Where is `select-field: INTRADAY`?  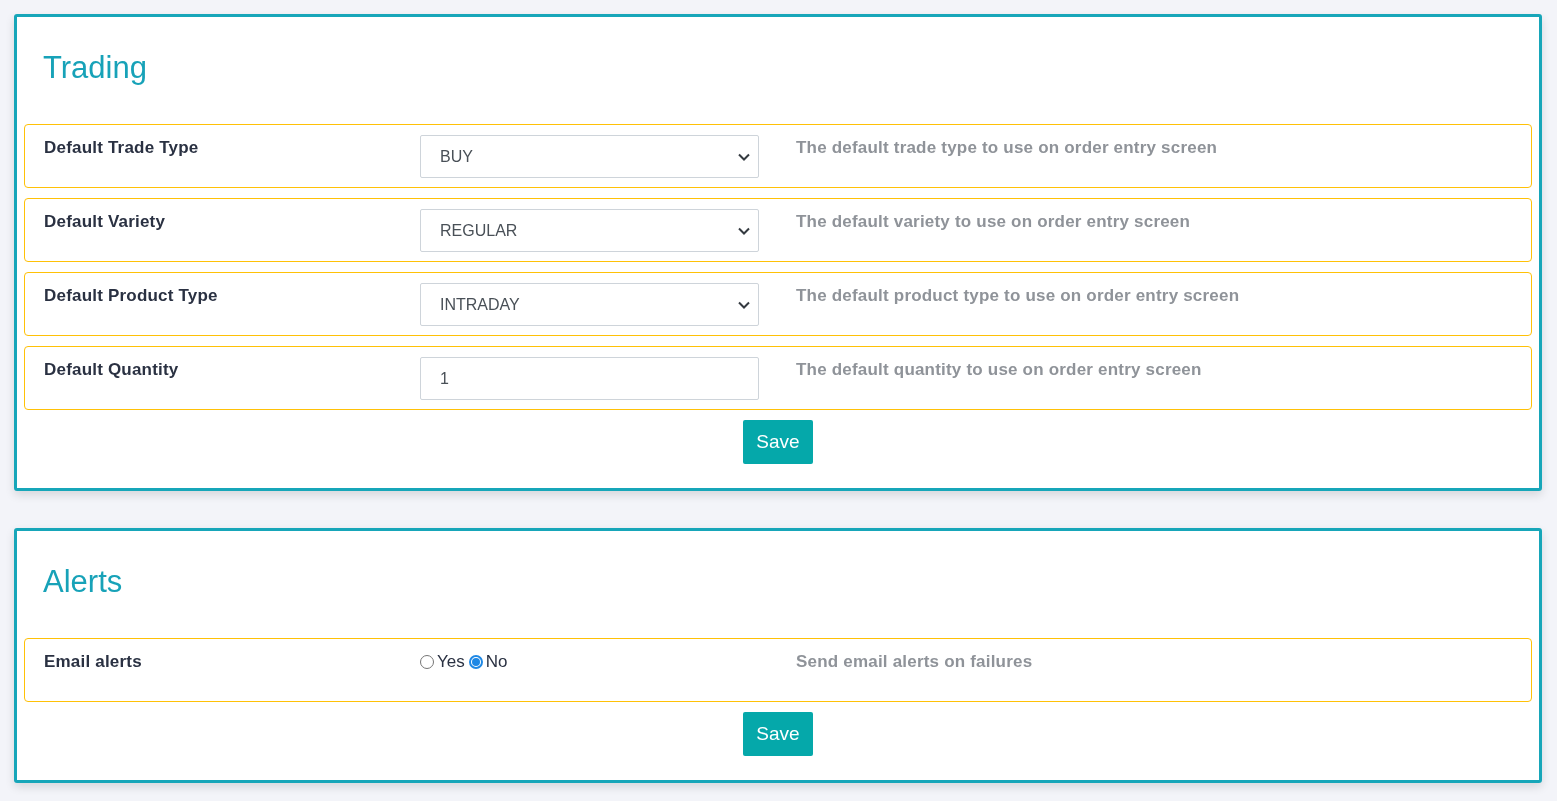
select-field: INTRADAY is located at coordinates (589, 304).